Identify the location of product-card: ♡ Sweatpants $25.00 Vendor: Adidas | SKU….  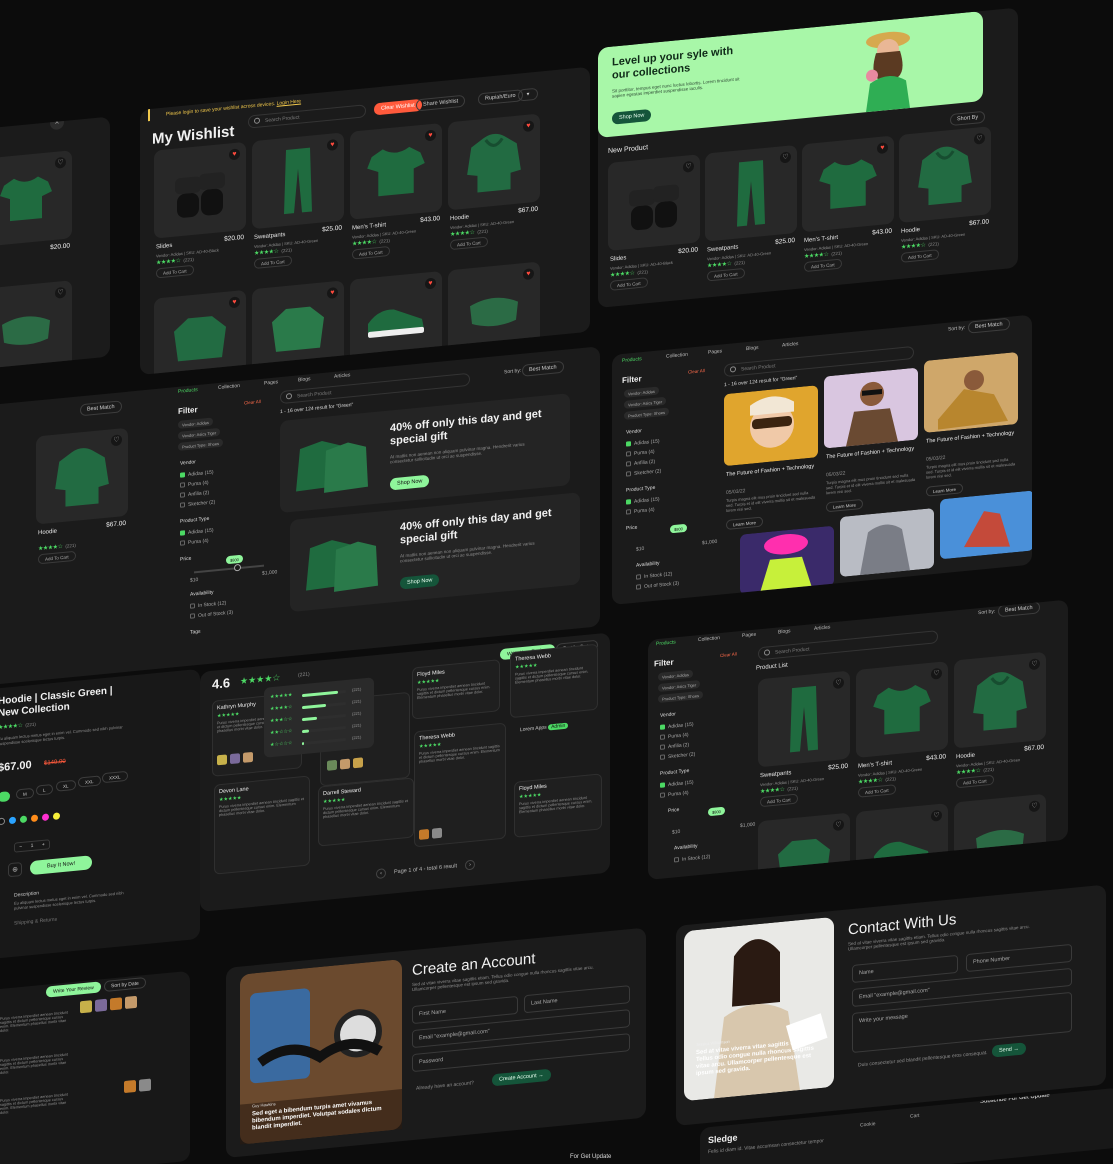
(804, 739).